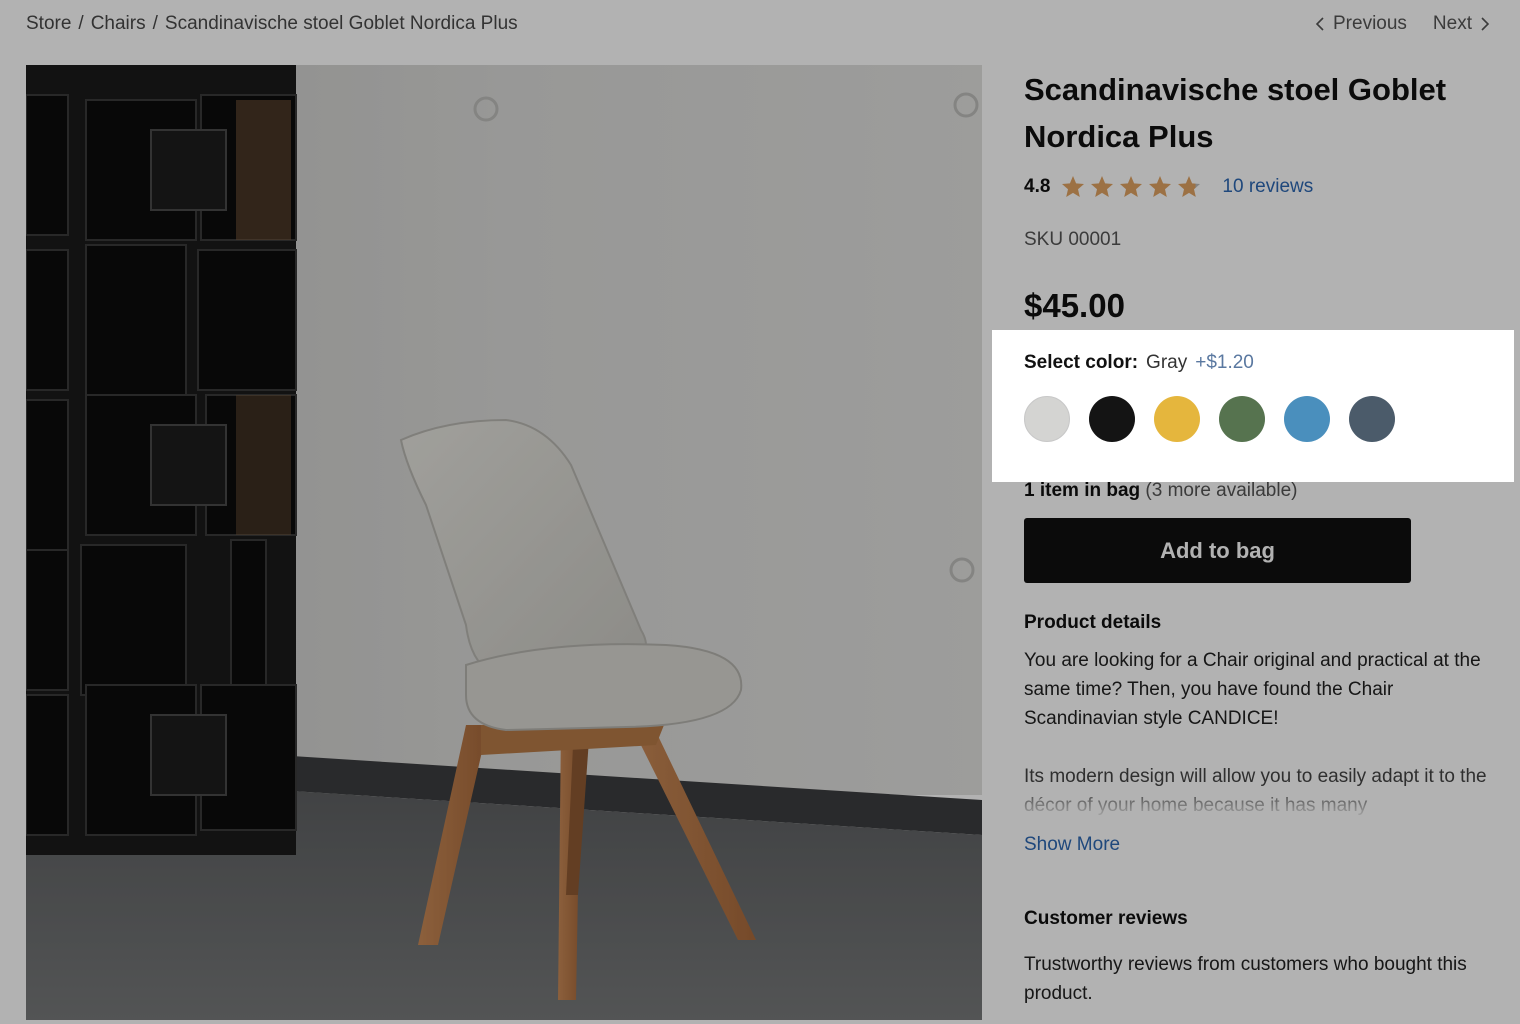 The width and height of the screenshot is (1520, 1024). Describe the element at coordinates (1167, 362) in the screenshot. I see `selected-color: Gray` at that location.